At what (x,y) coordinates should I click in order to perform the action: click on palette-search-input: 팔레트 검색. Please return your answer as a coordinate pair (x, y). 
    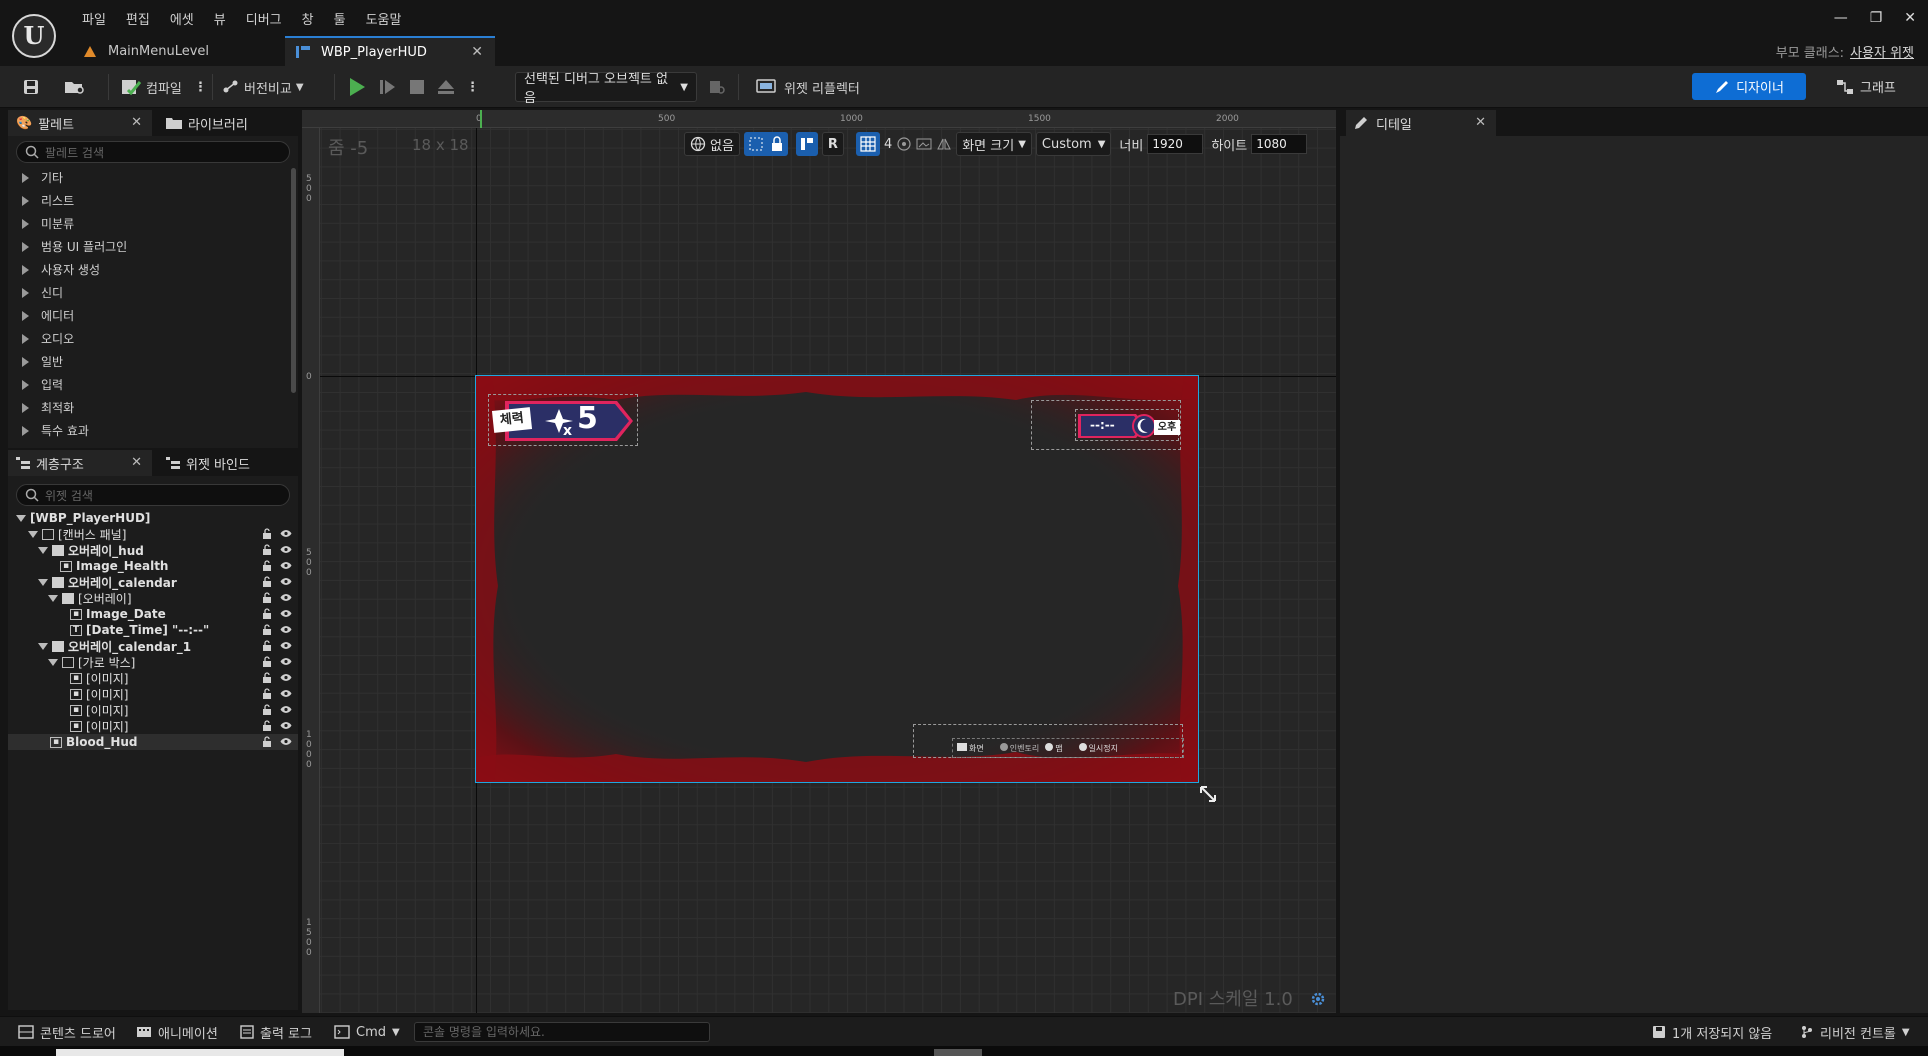
    Looking at the image, I should click on (153, 152).